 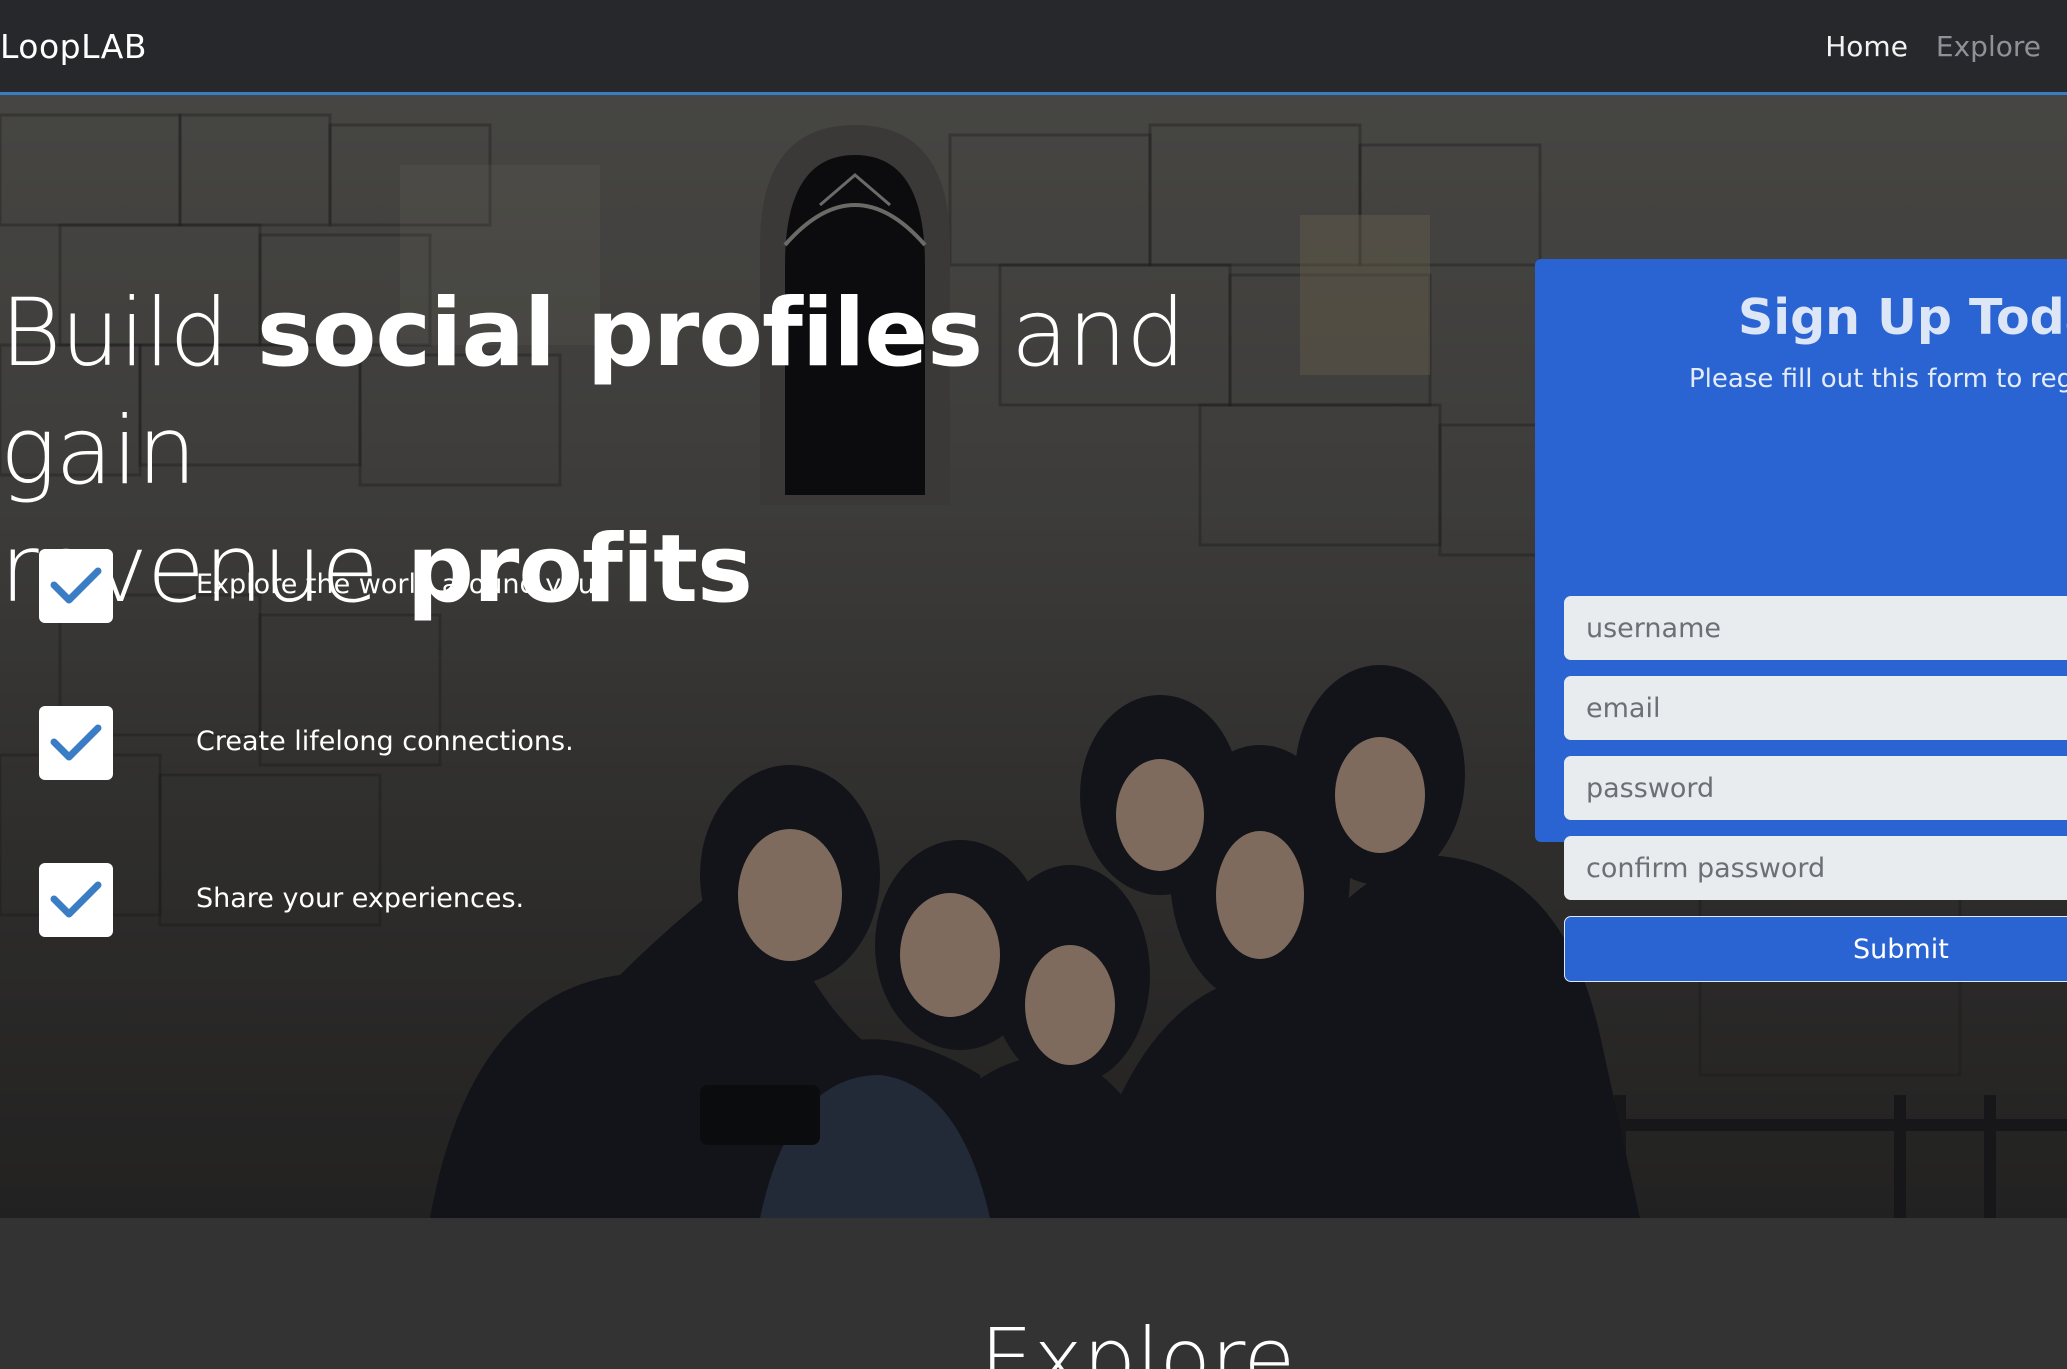 I want to click on headline-line1-bold: social profiles, so click(x=619, y=333).